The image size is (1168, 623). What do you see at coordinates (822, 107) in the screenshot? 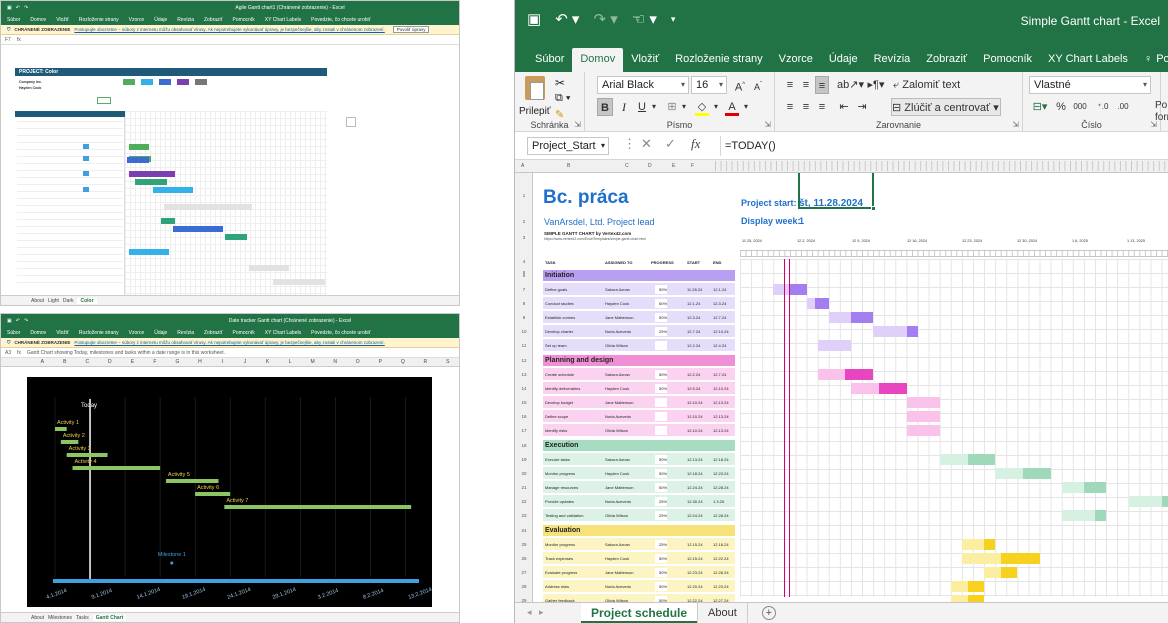
I see `align-right-icon: ≡` at bounding box center [822, 107].